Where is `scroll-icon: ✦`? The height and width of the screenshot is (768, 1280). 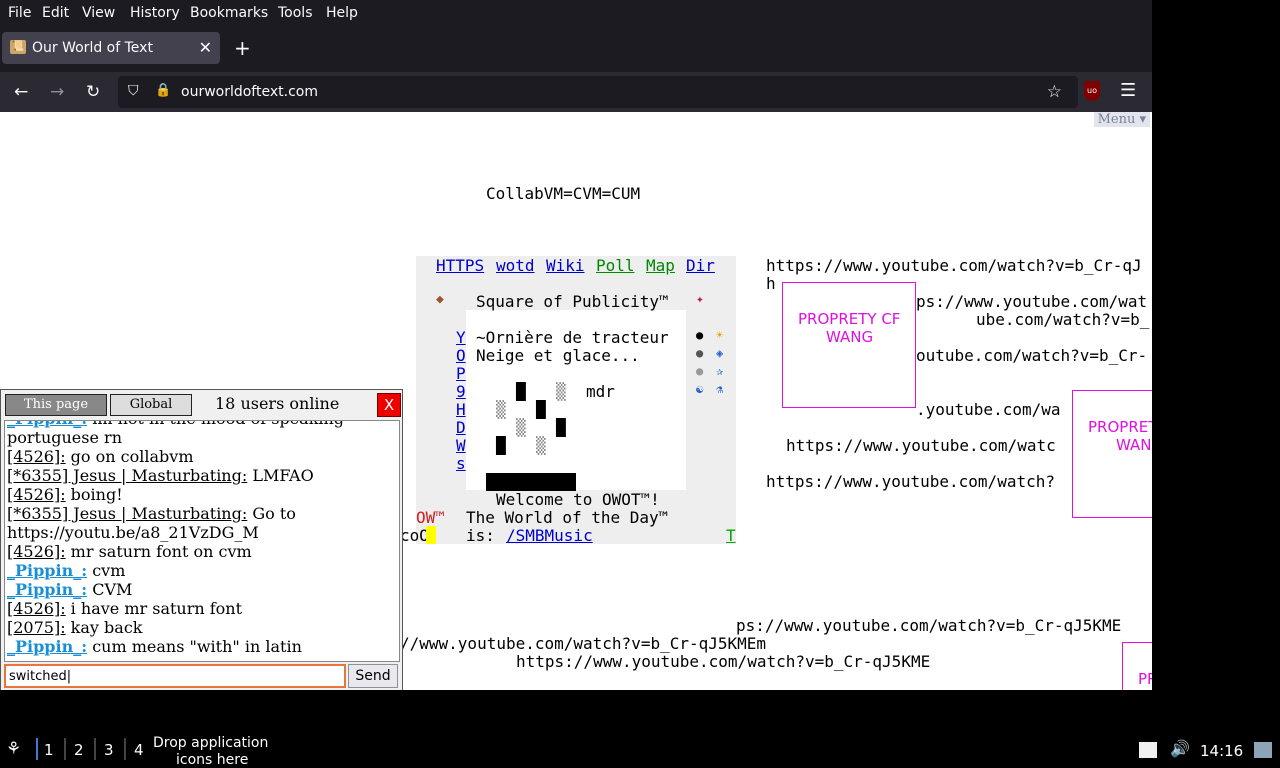
scroll-icon: ✦ is located at coordinates (700, 299).